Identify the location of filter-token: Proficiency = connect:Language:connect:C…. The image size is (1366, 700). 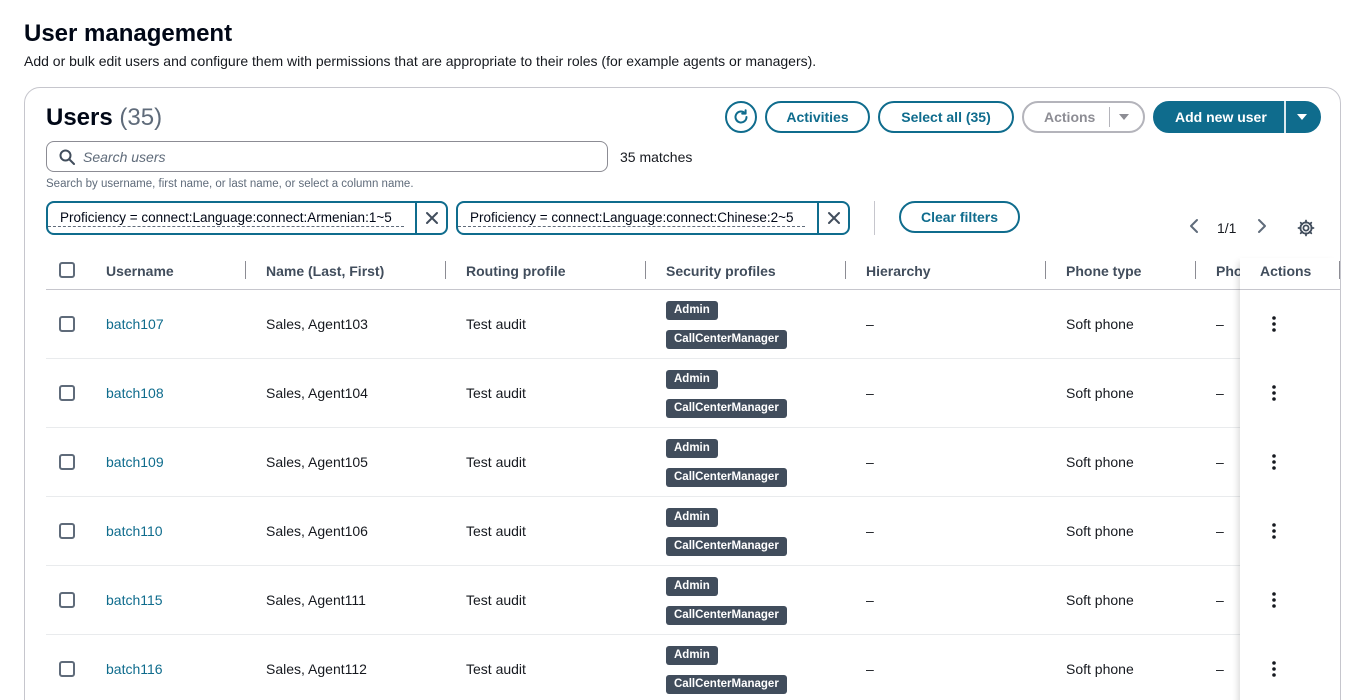
(653, 218).